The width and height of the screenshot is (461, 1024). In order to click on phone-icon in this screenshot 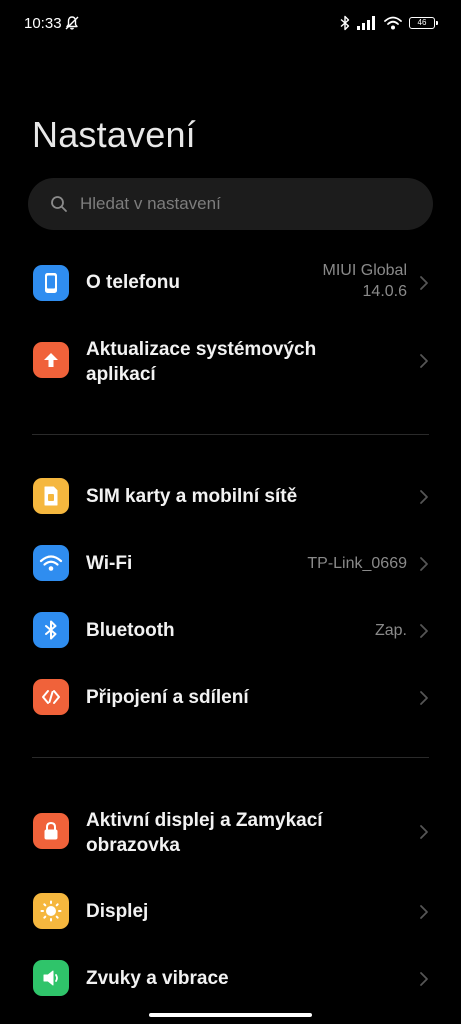, I will do `click(51, 283)`.